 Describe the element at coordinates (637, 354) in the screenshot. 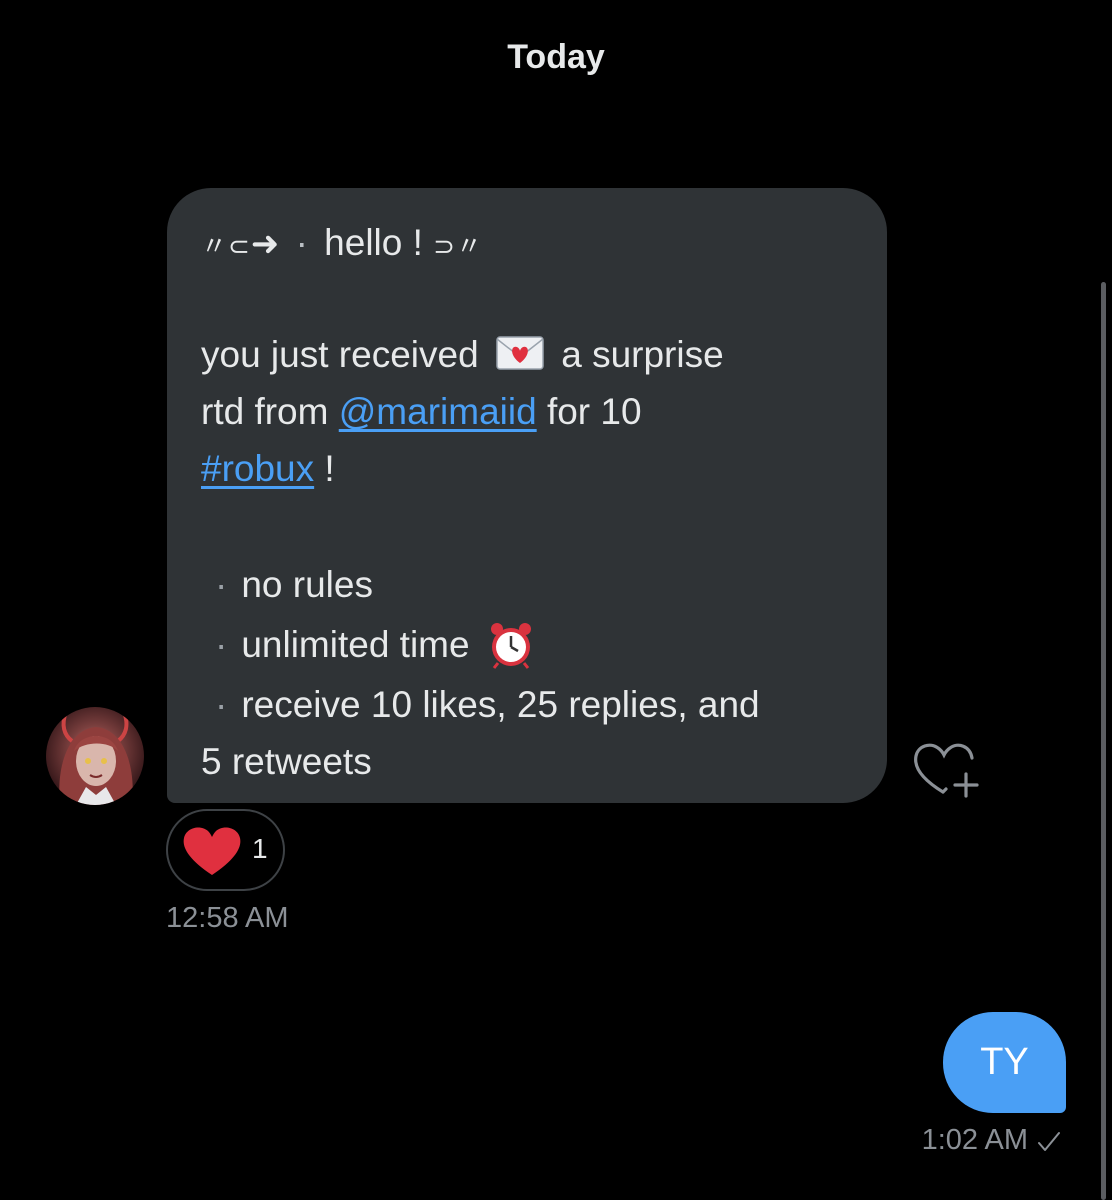

I see `message-text: a surprise` at that location.